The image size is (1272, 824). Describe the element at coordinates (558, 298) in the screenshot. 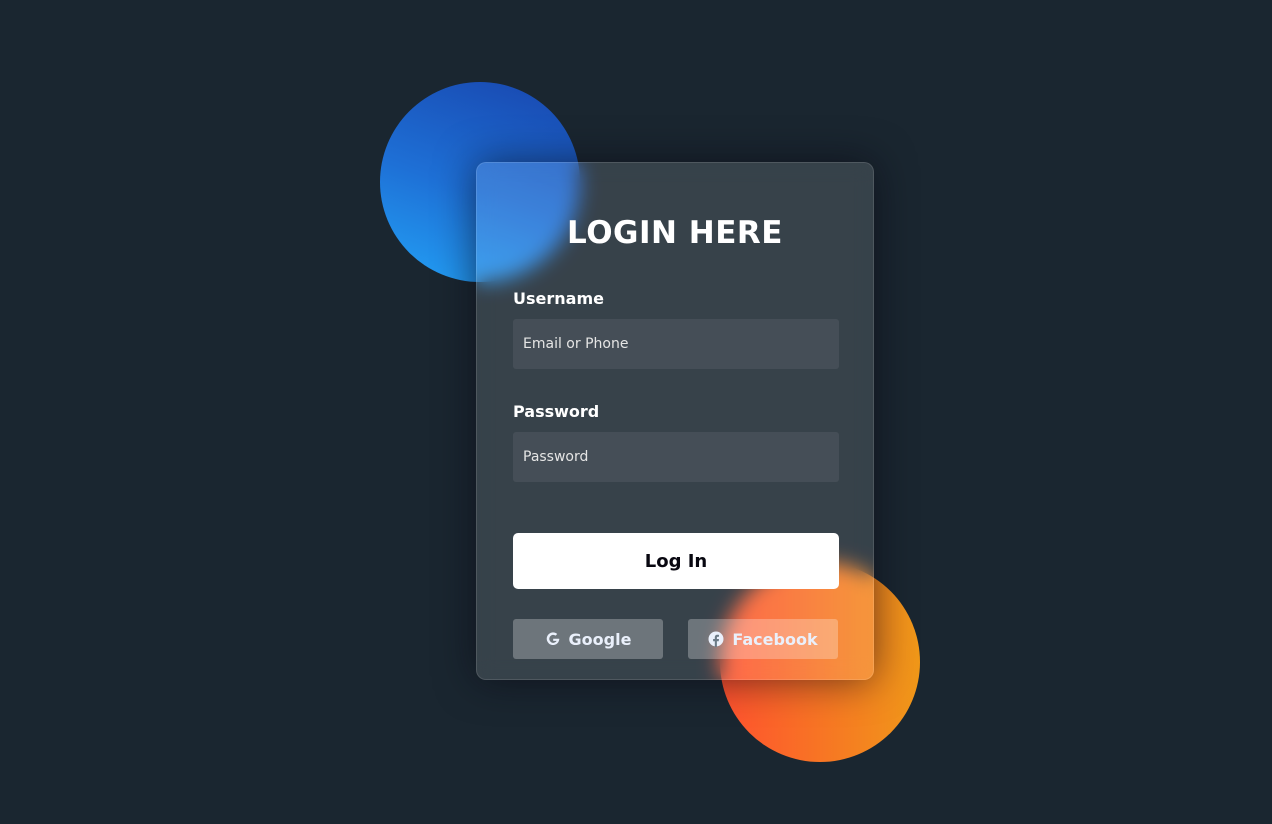

I see `username-label: Username` at that location.